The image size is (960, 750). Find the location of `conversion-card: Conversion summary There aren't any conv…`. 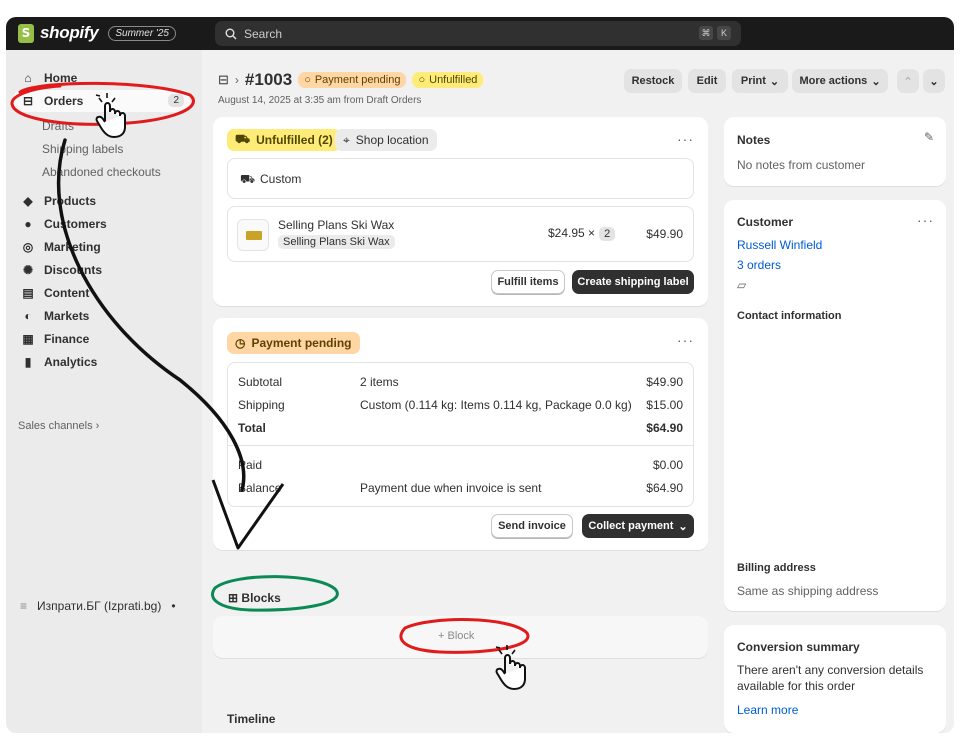

conversion-card: Conversion summary There aren't any conv… is located at coordinates (835, 679).